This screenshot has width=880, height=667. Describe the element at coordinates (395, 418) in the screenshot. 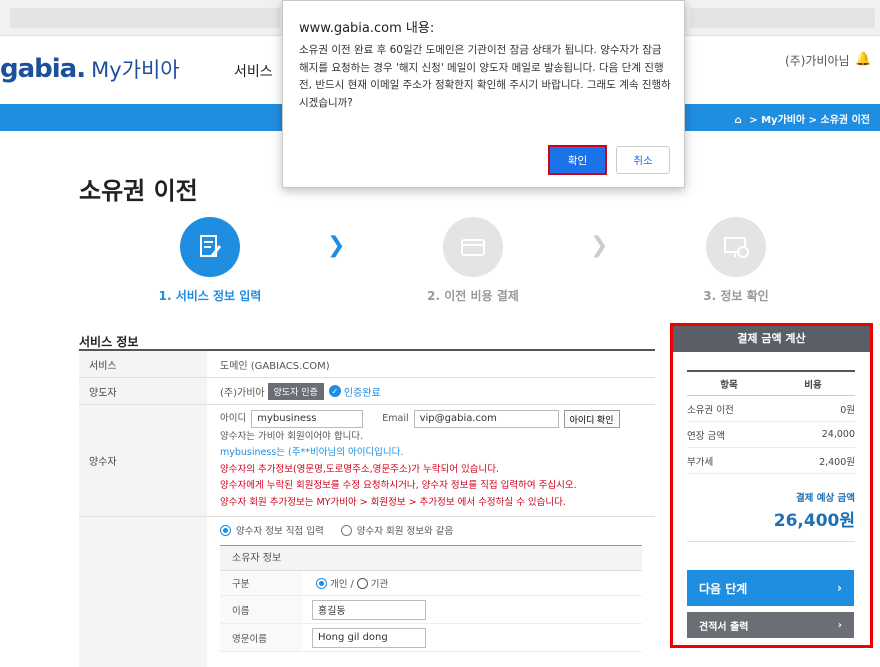

I see `email-label: Email` at that location.